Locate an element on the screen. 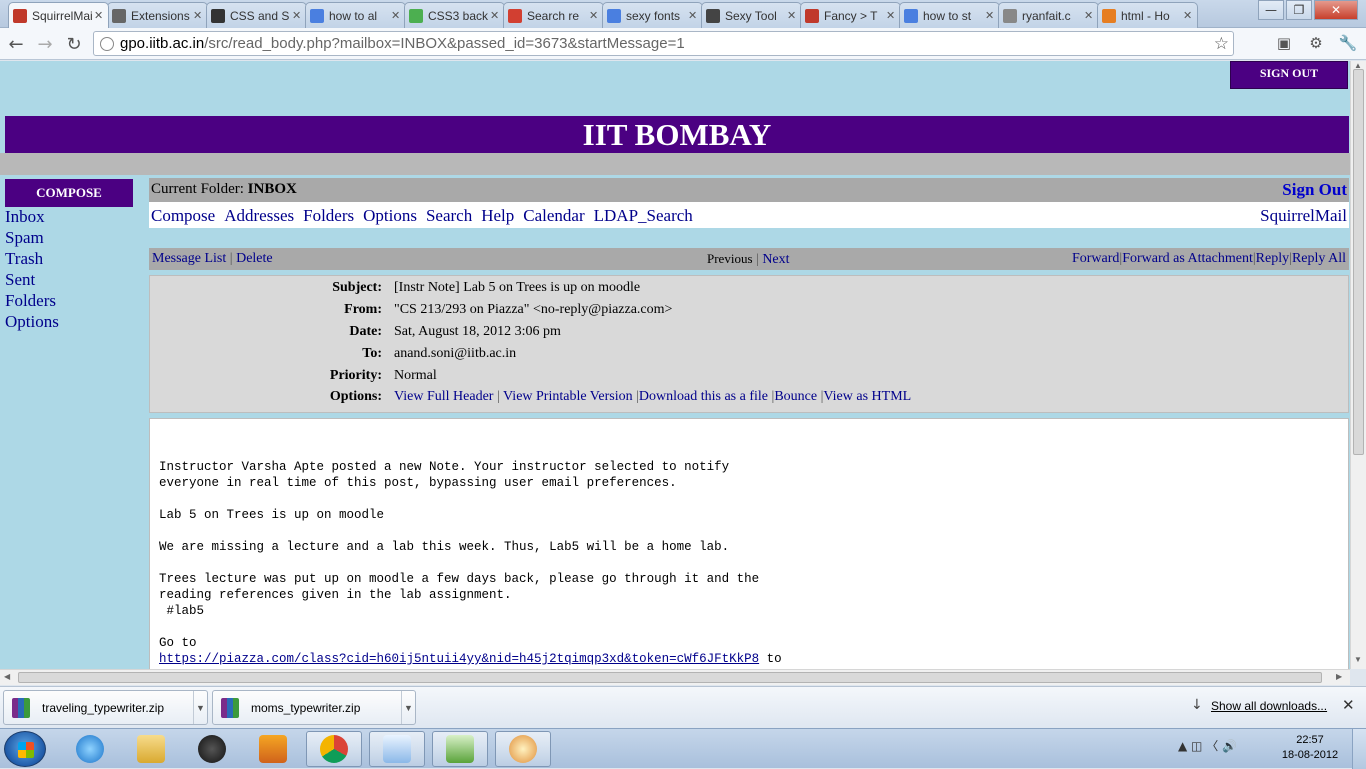 This screenshot has width=1366, height=769. tab-5: Search re ✕ is located at coordinates (553, 15).